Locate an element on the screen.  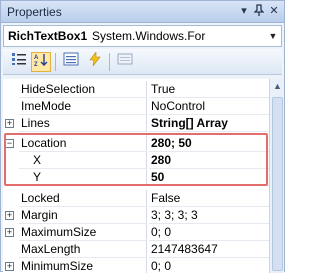
property-name: Locked is located at coordinates (83, 198).